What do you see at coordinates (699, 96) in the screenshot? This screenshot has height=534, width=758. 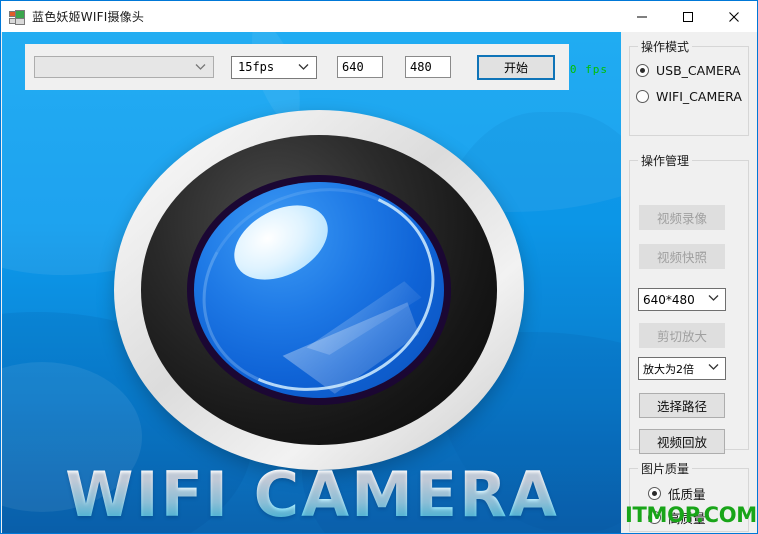 I see `radio-wifi-camera-label: WIFI_CAMERA` at bounding box center [699, 96].